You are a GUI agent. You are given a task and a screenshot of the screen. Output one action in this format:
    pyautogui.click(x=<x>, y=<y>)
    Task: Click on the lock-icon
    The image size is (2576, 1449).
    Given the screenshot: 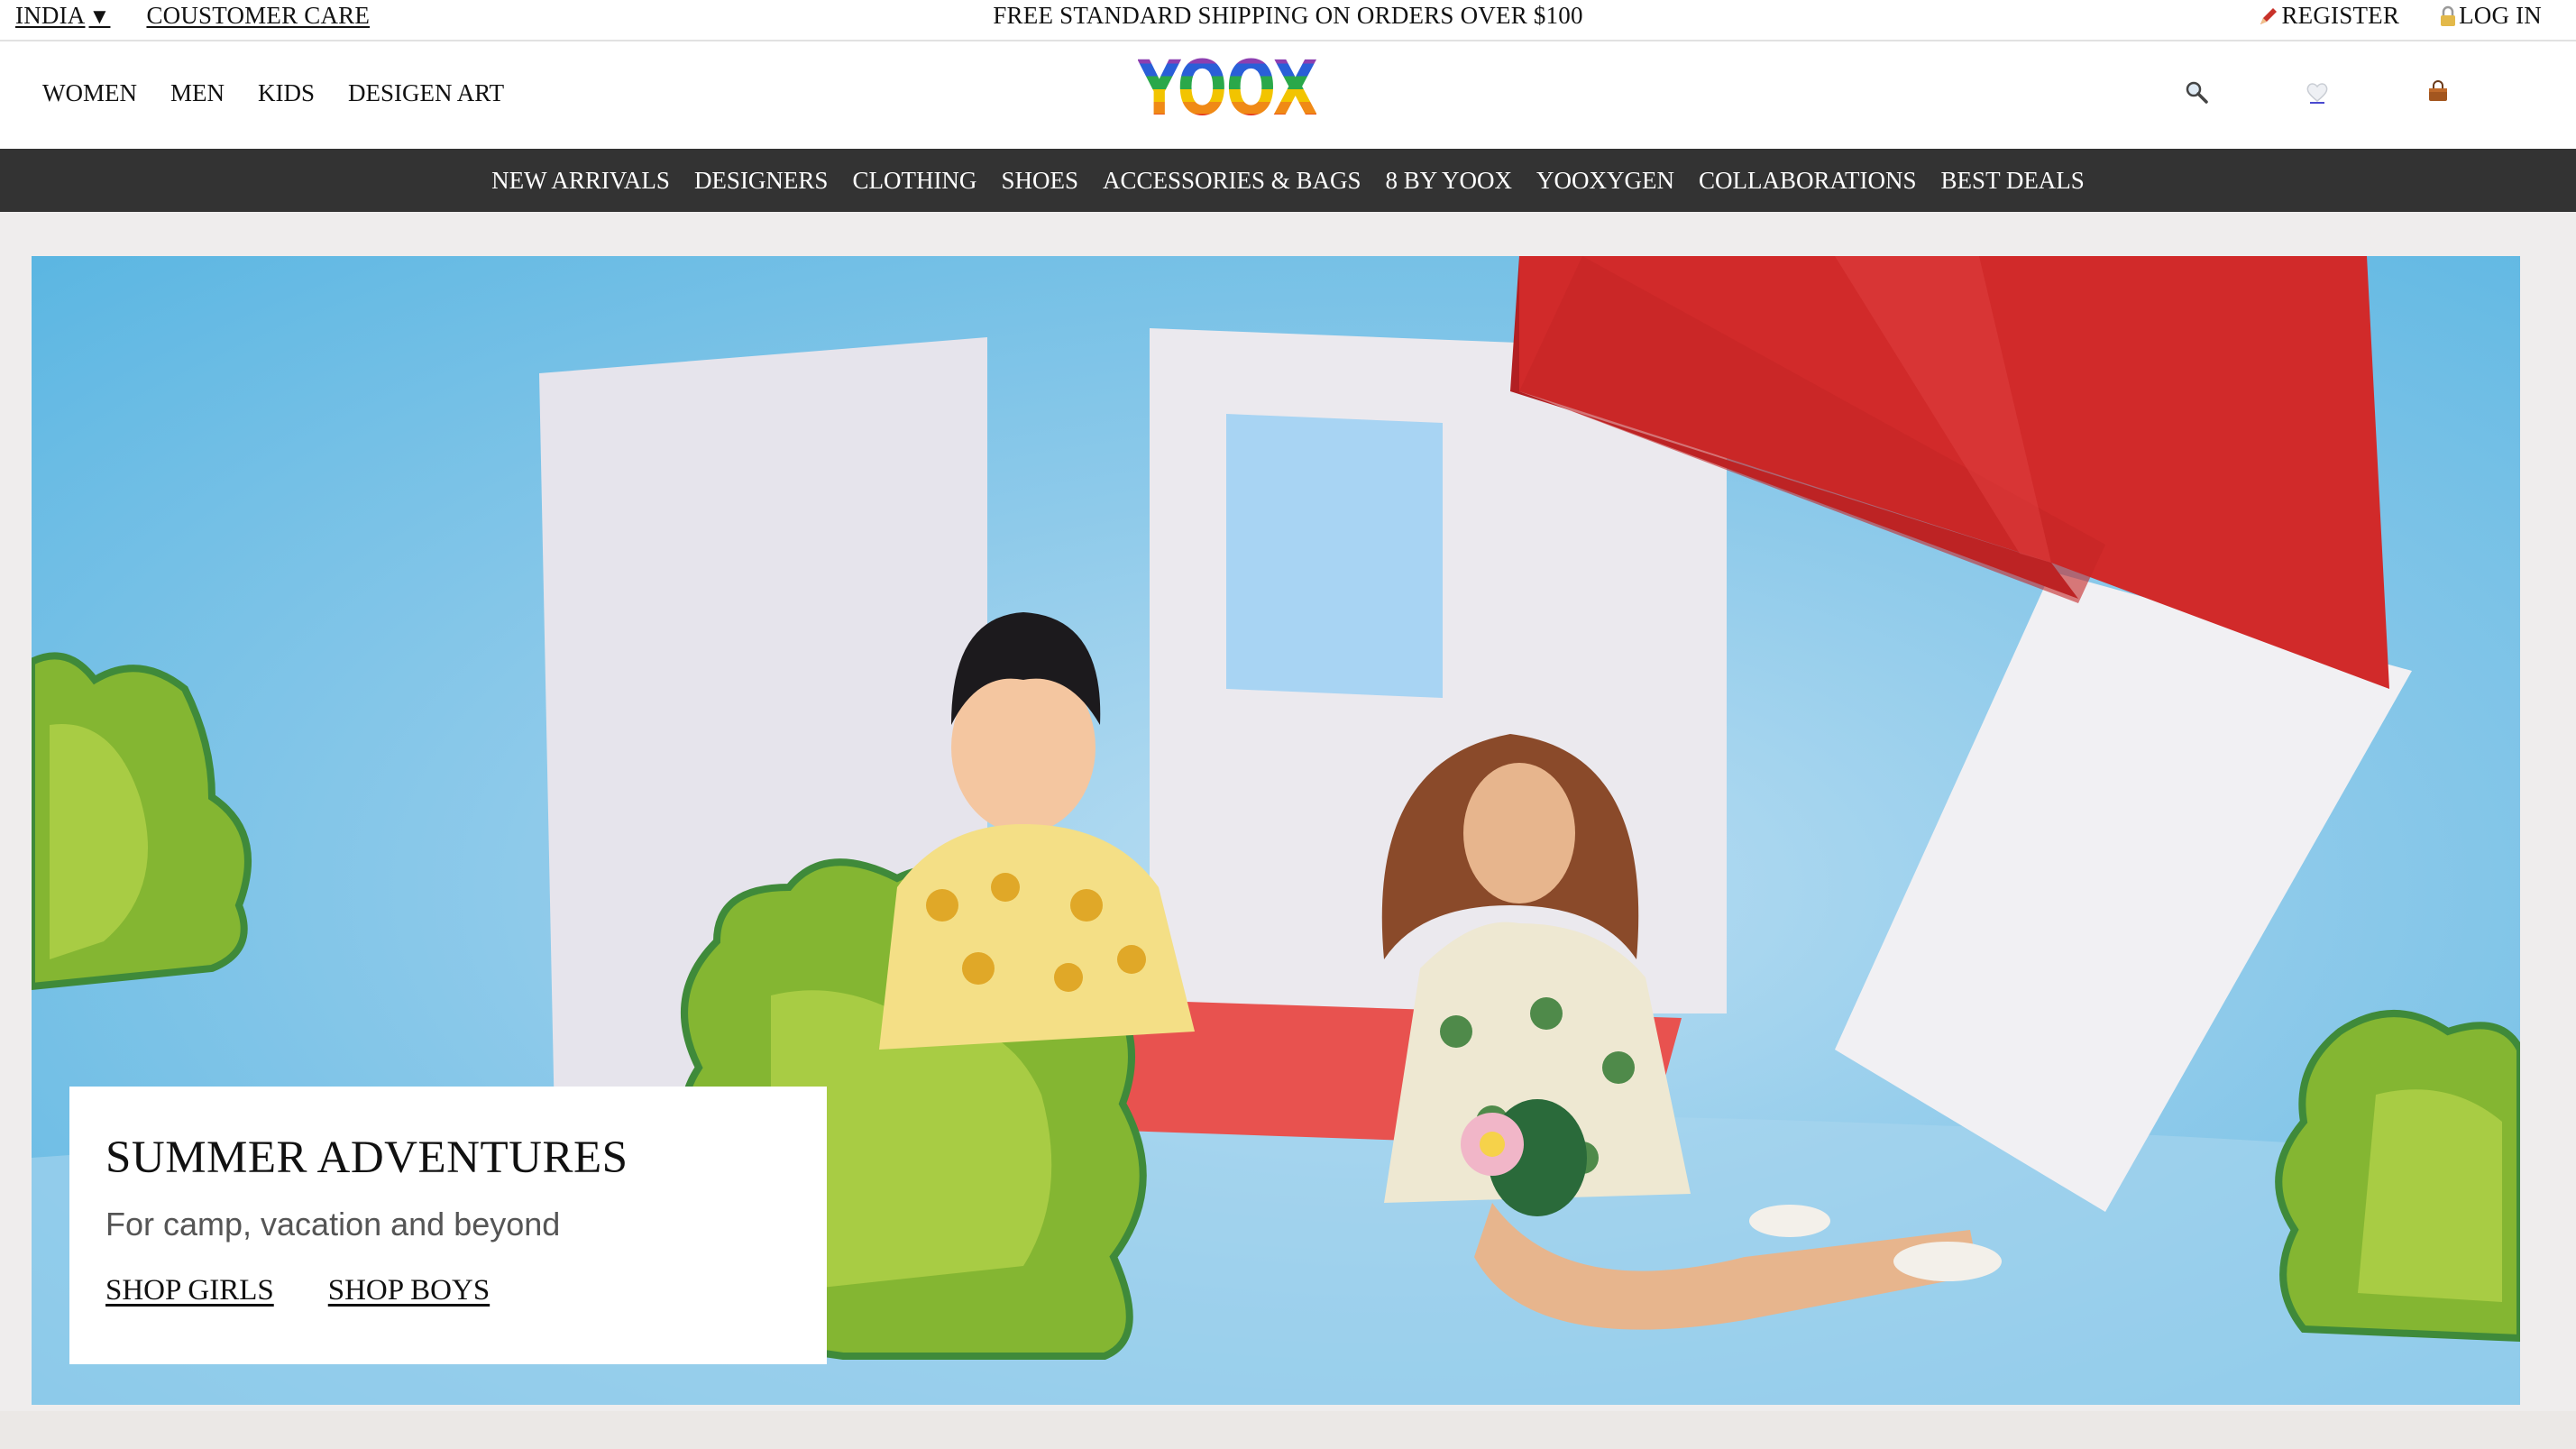 What is the action you would take?
    pyautogui.click(x=2448, y=15)
    